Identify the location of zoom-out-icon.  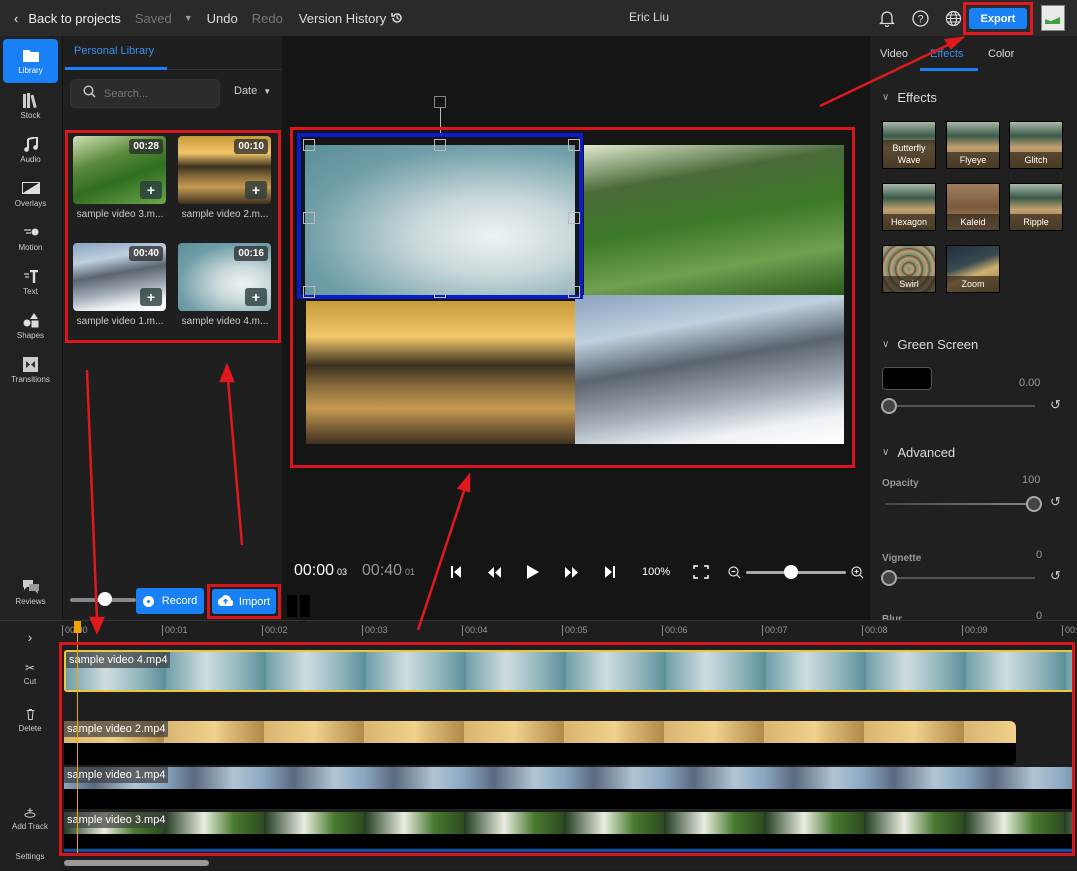
(734, 572).